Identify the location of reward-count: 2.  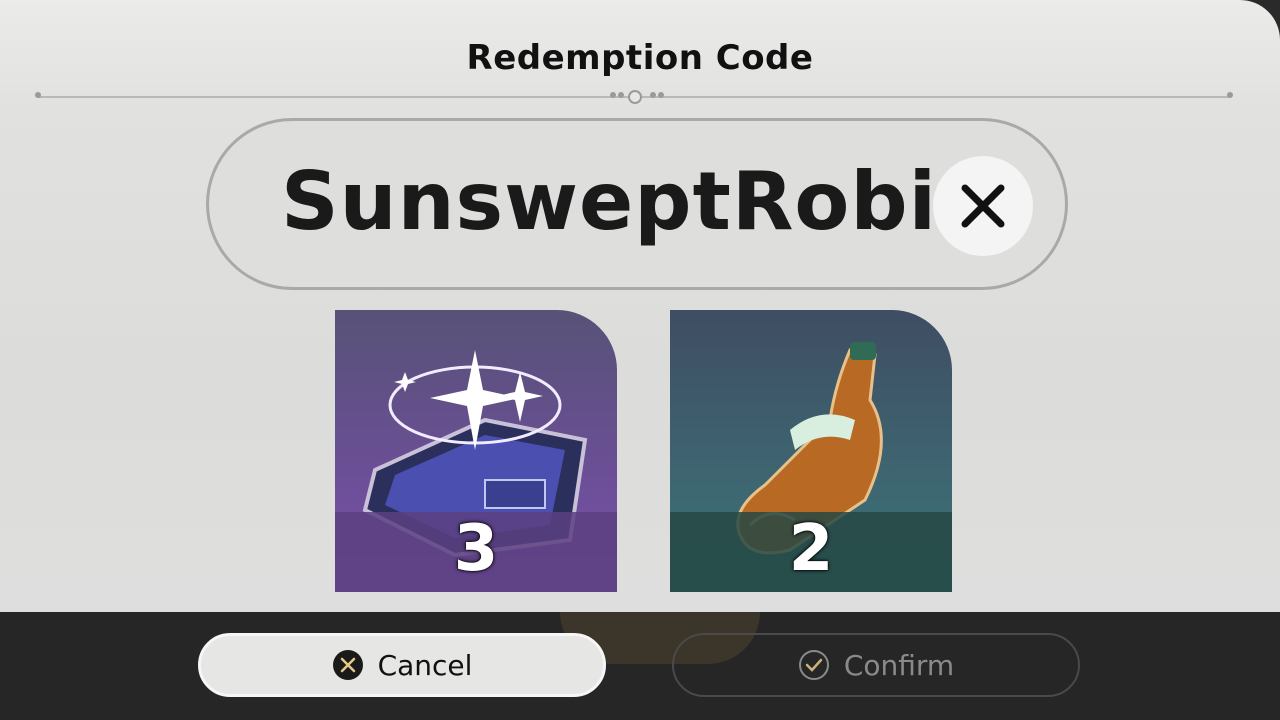
(811, 549).